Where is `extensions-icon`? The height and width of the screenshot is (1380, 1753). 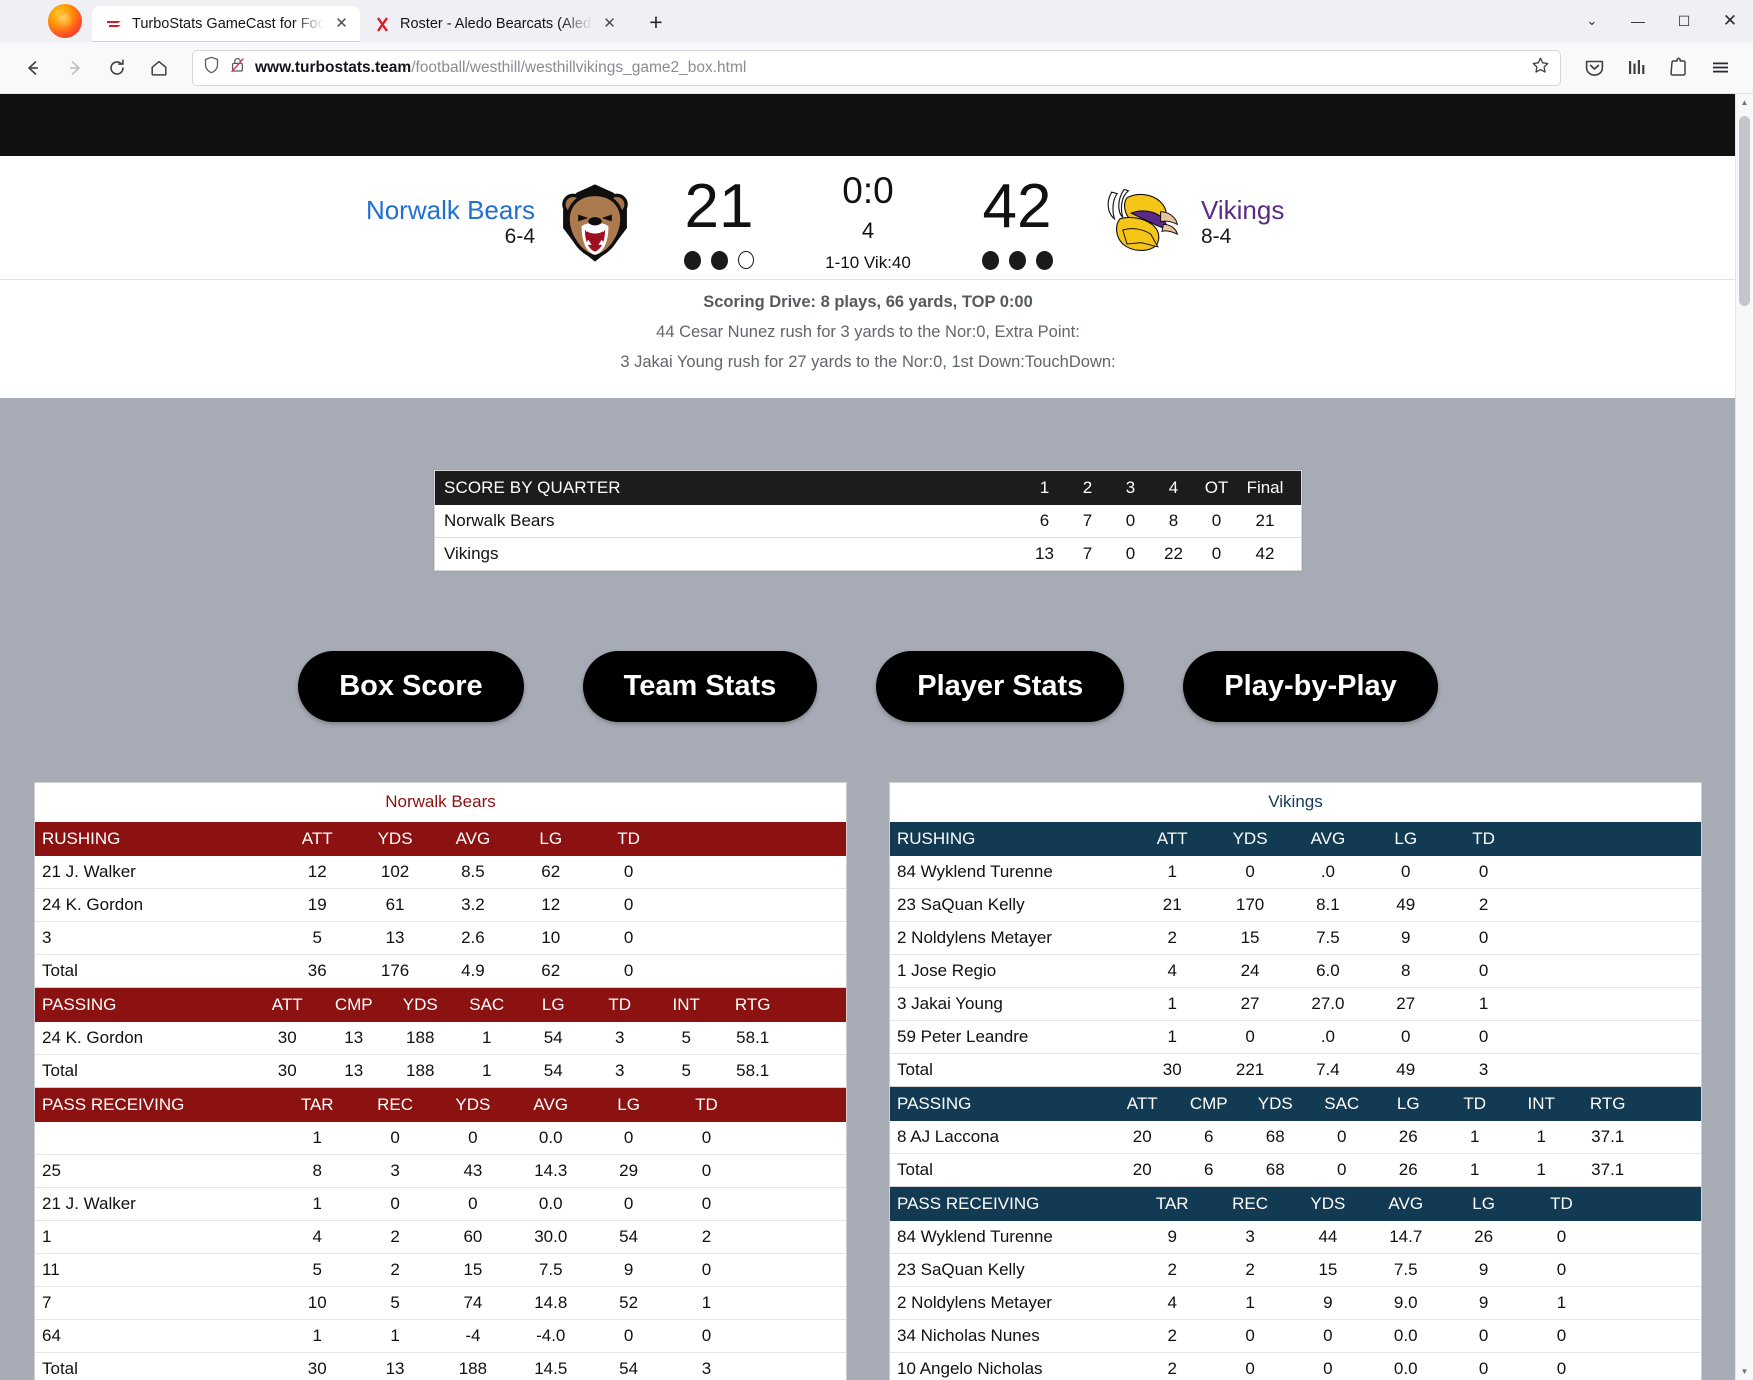
extensions-icon is located at coordinates (1678, 68).